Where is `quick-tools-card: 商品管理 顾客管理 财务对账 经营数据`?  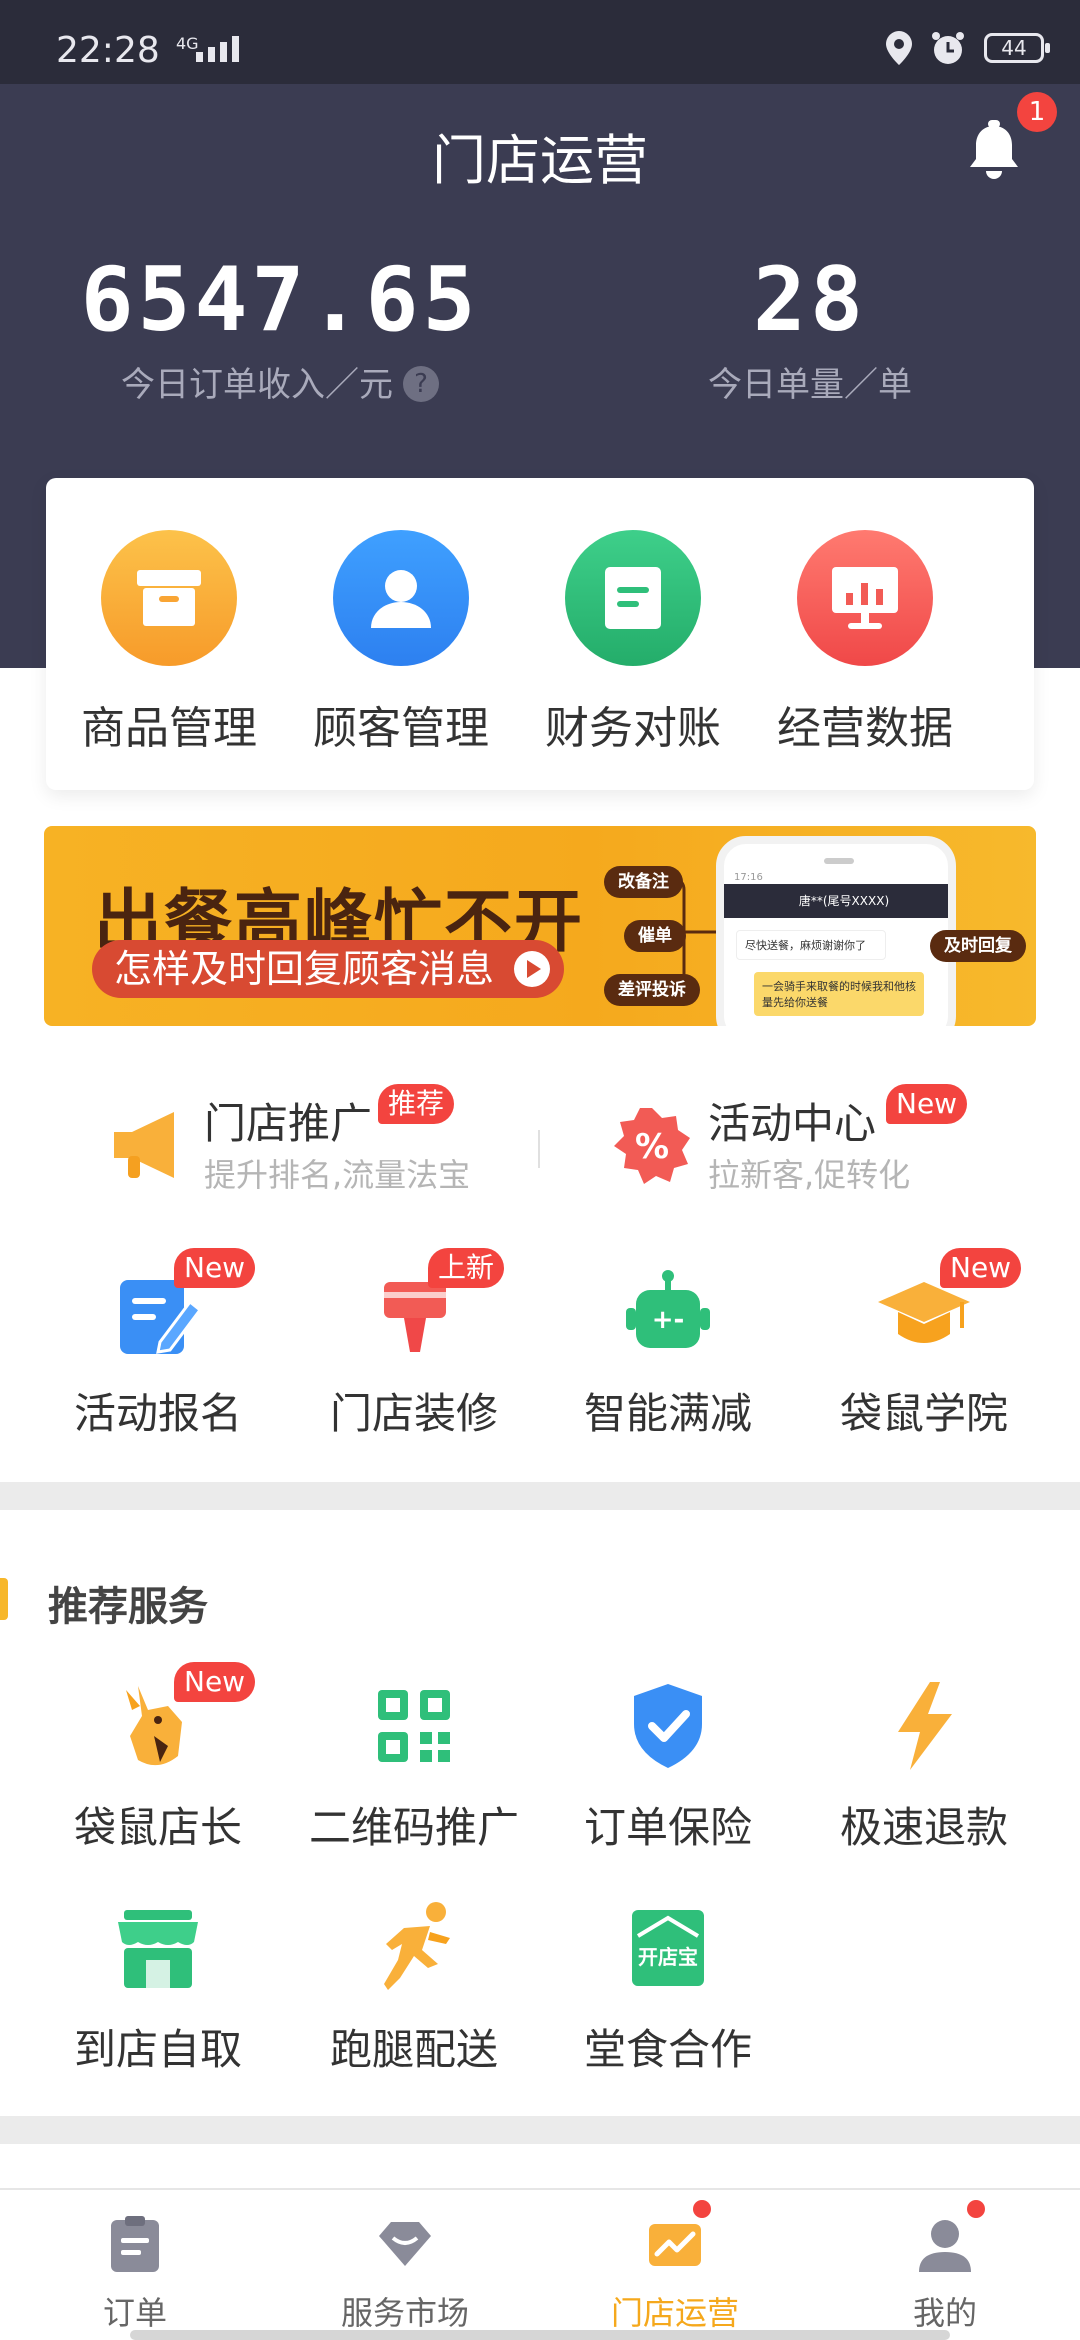 quick-tools-card: 商品管理 顾客管理 财务对账 经营数据 is located at coordinates (540, 634).